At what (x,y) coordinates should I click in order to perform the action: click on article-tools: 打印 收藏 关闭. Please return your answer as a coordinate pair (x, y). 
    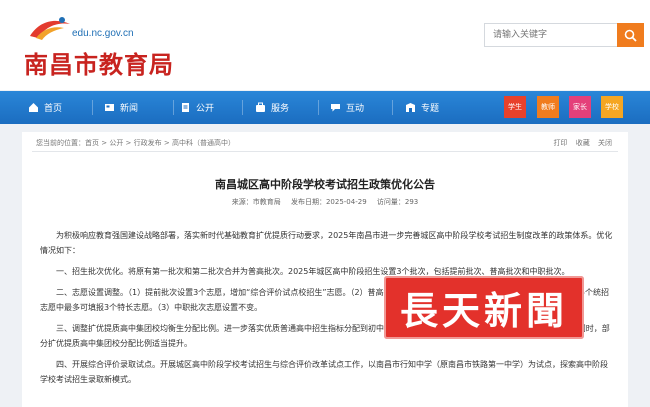
    Looking at the image, I should click on (580, 143).